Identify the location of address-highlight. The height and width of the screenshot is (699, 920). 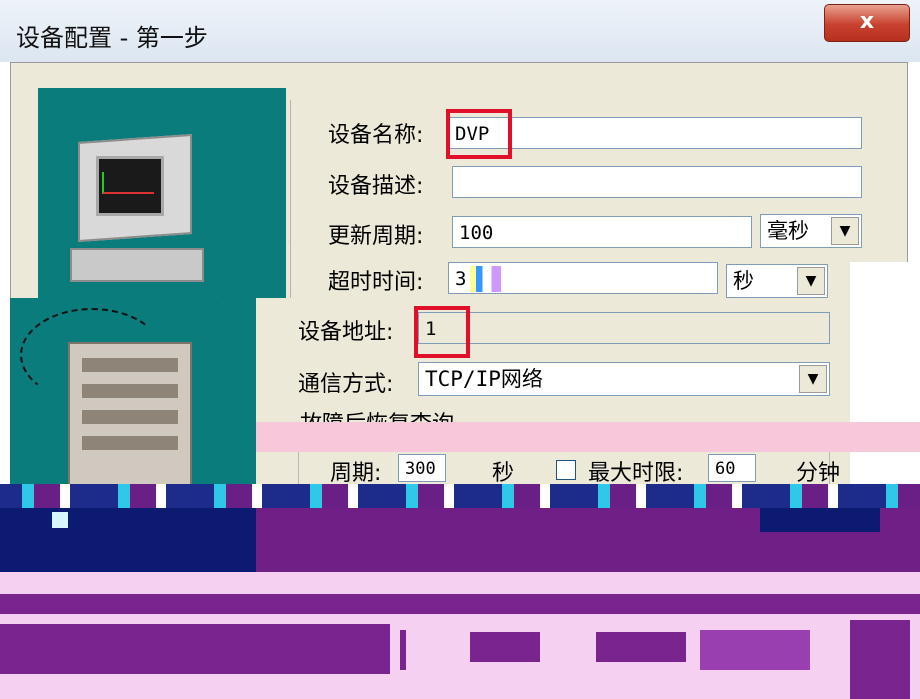
(442, 332).